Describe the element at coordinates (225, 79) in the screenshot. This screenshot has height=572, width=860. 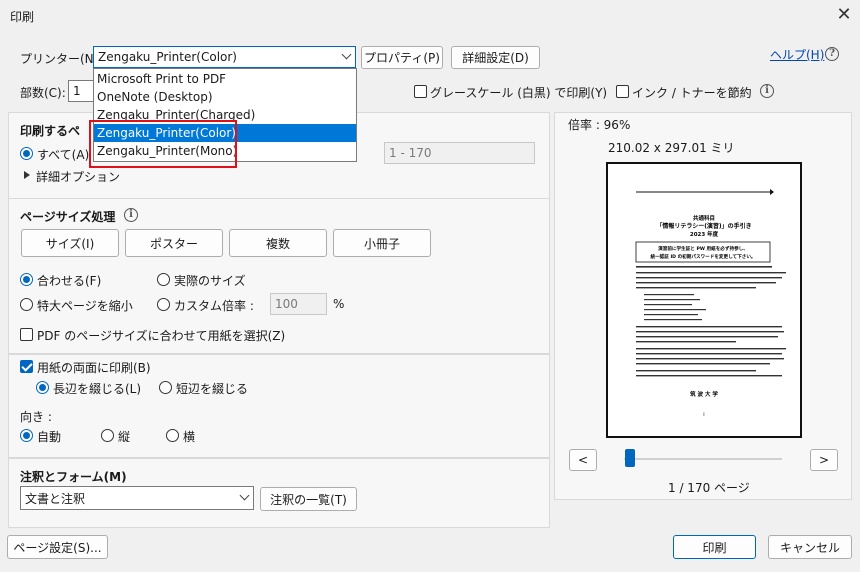
I see `printer-option: Microsoft Print to PDF` at that location.